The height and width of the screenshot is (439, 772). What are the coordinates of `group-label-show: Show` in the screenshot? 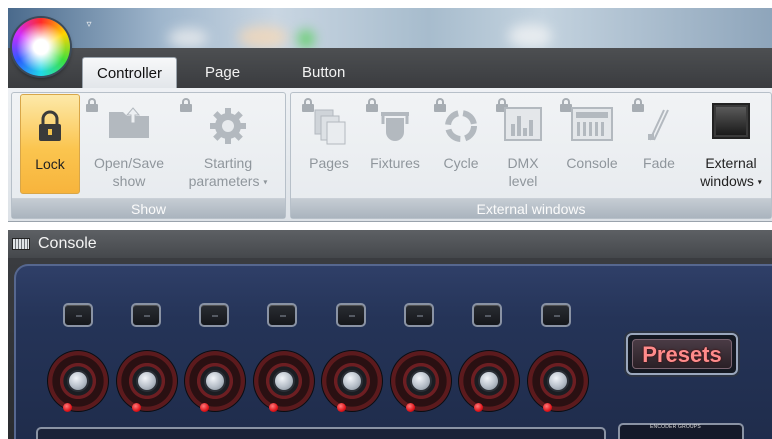 It's located at (148, 208).